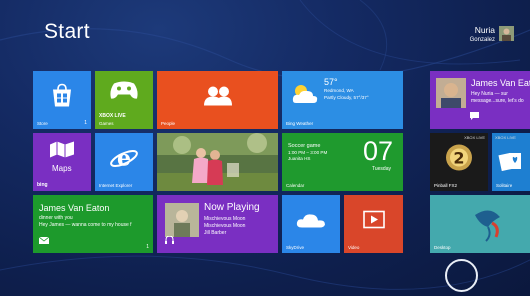 This screenshot has width=530, height=296. Describe the element at coordinates (85, 123) in the screenshot. I see `tile-store-badge: 1` at that location.